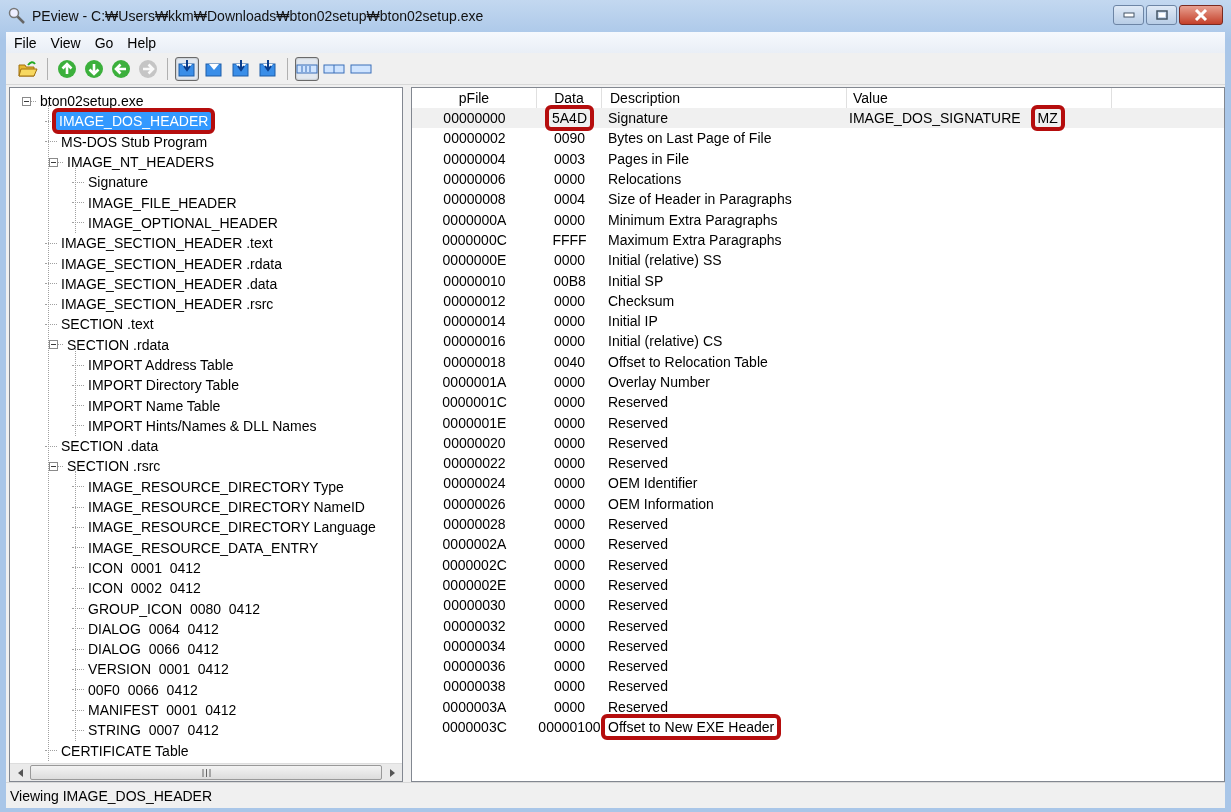  What do you see at coordinates (474, 503) in the screenshot?
I see `table-cell: 00000026` at bounding box center [474, 503].